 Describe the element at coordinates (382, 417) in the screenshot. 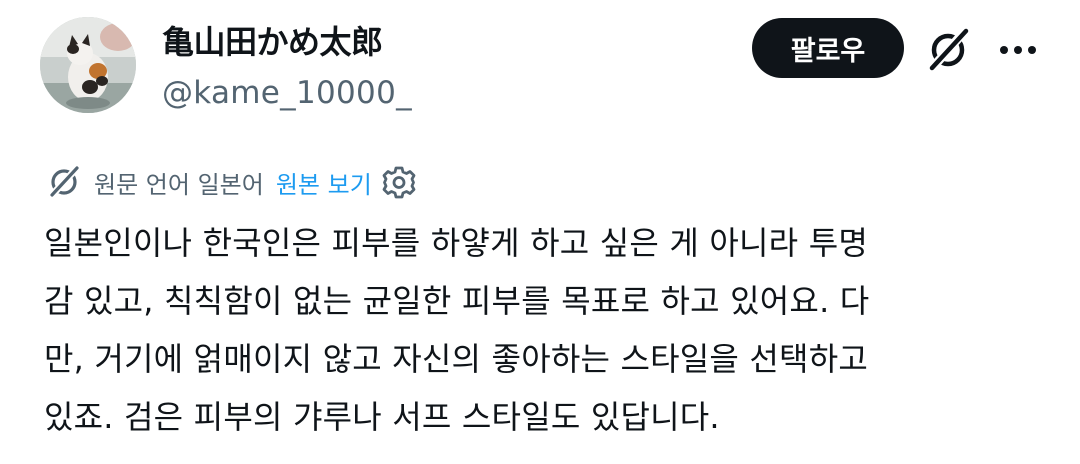

I see `tweet-text-line: 있죠. 검은 피부의 갸루나 서프 스타일도 있답니다.` at that location.